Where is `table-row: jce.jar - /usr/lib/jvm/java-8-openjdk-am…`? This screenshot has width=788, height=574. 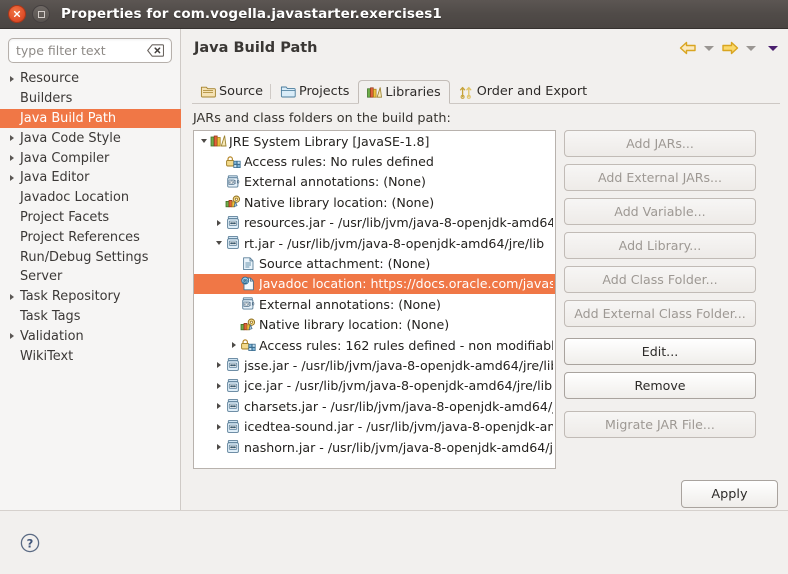
table-row: jce.jar - /usr/lib/jvm/java-8-openjdk-am… is located at coordinates (374, 386).